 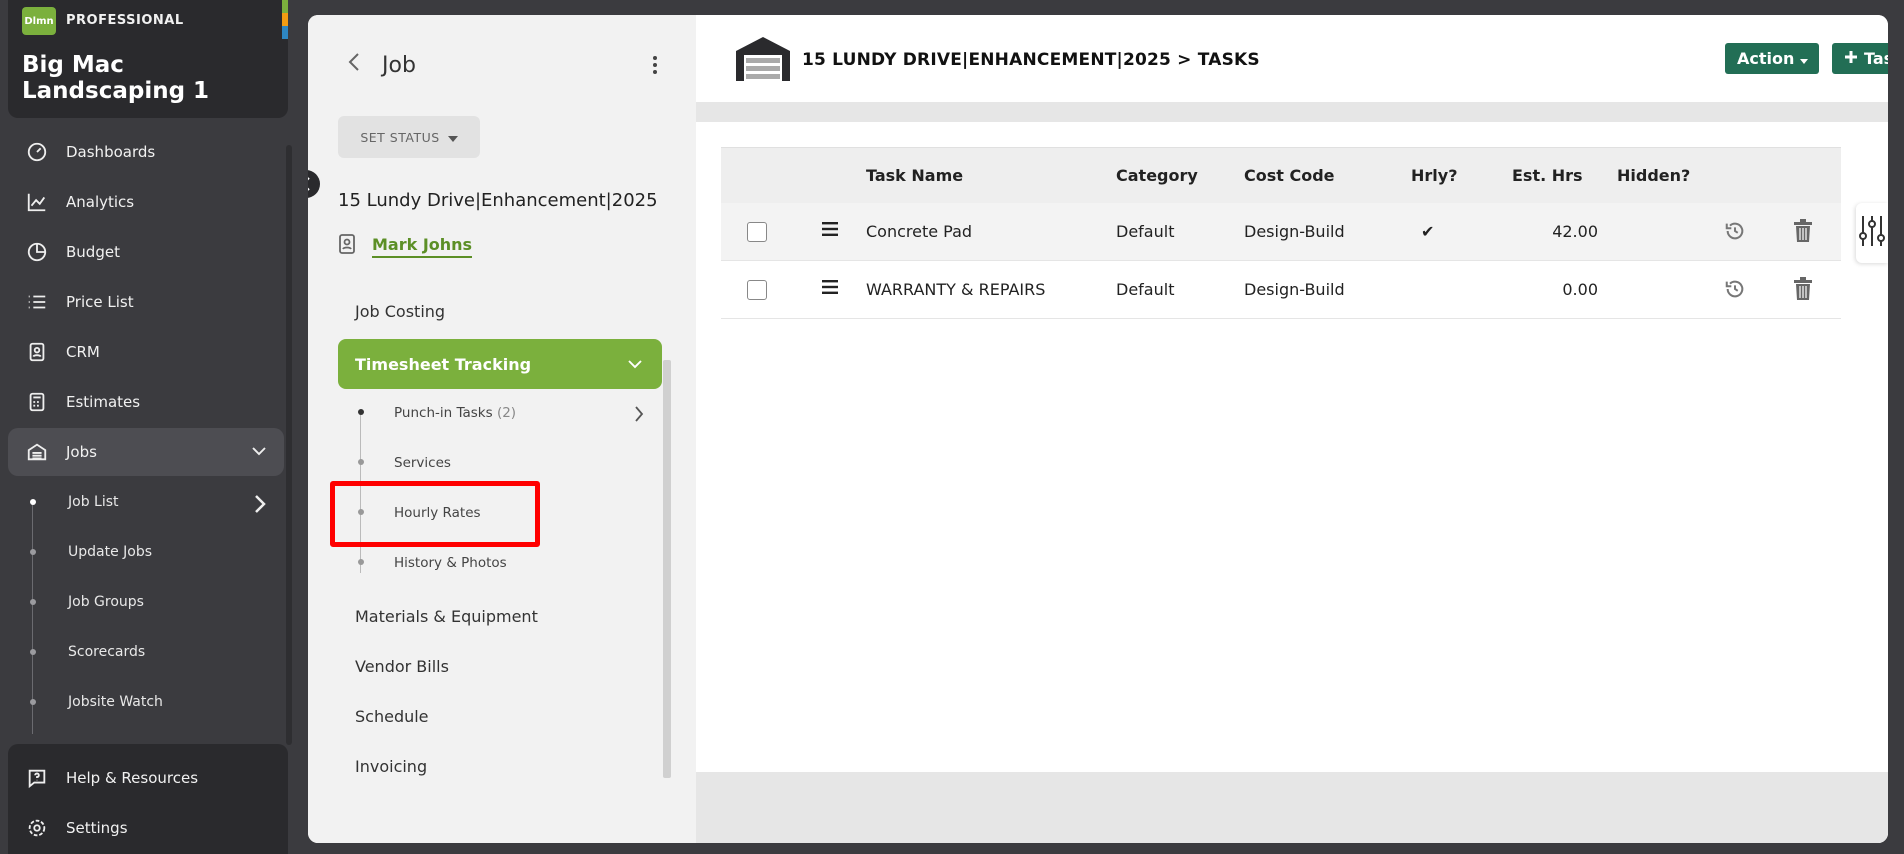 I want to click on content-footer, so click(x=1292, y=807).